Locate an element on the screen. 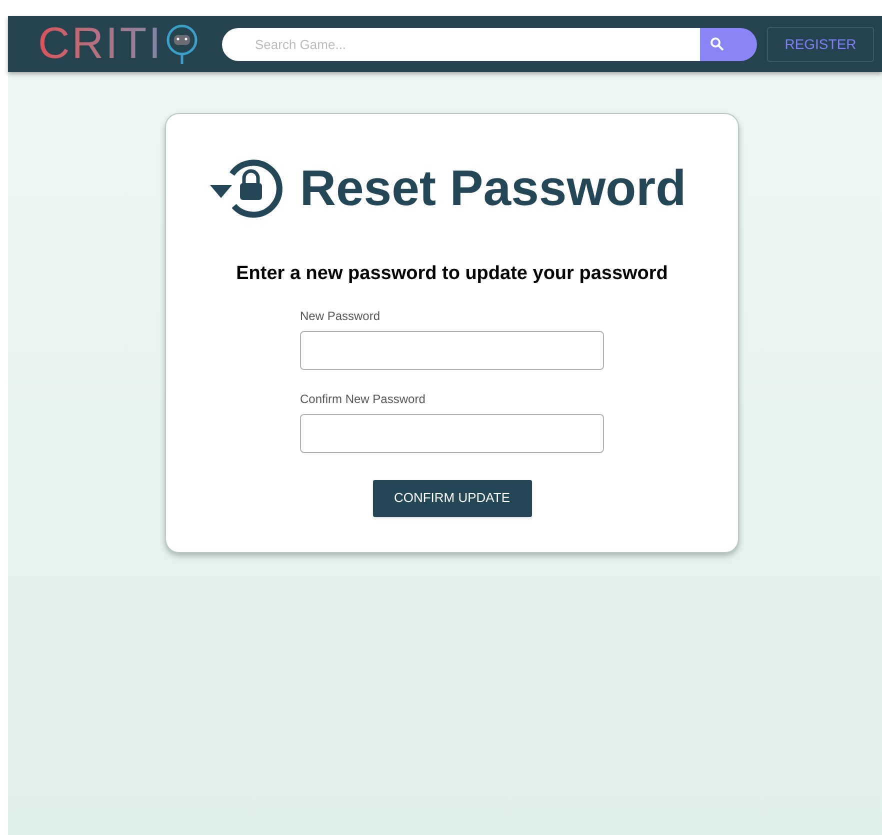 Image resolution: width=882 pixels, height=835 pixels. gamepad-logo-icon is located at coordinates (181, 44).